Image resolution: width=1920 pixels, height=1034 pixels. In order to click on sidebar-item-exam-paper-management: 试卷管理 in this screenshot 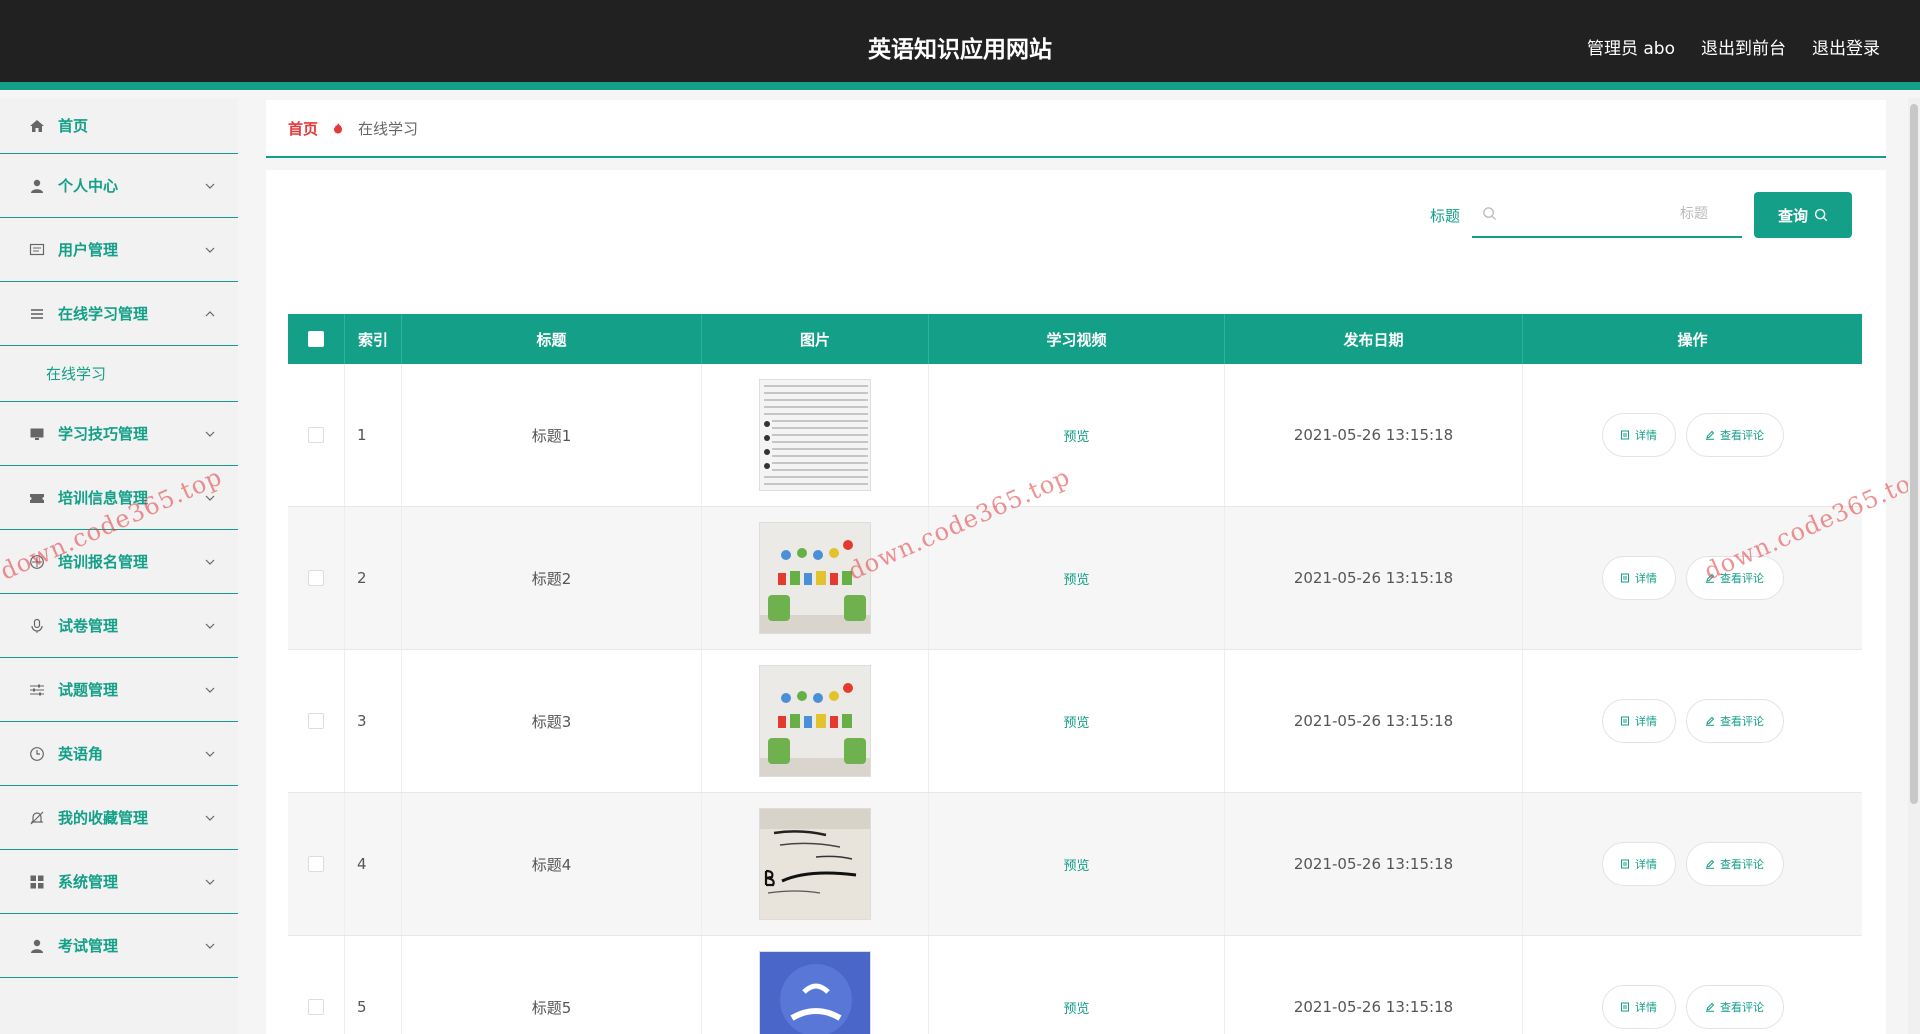, I will do `click(119, 626)`.